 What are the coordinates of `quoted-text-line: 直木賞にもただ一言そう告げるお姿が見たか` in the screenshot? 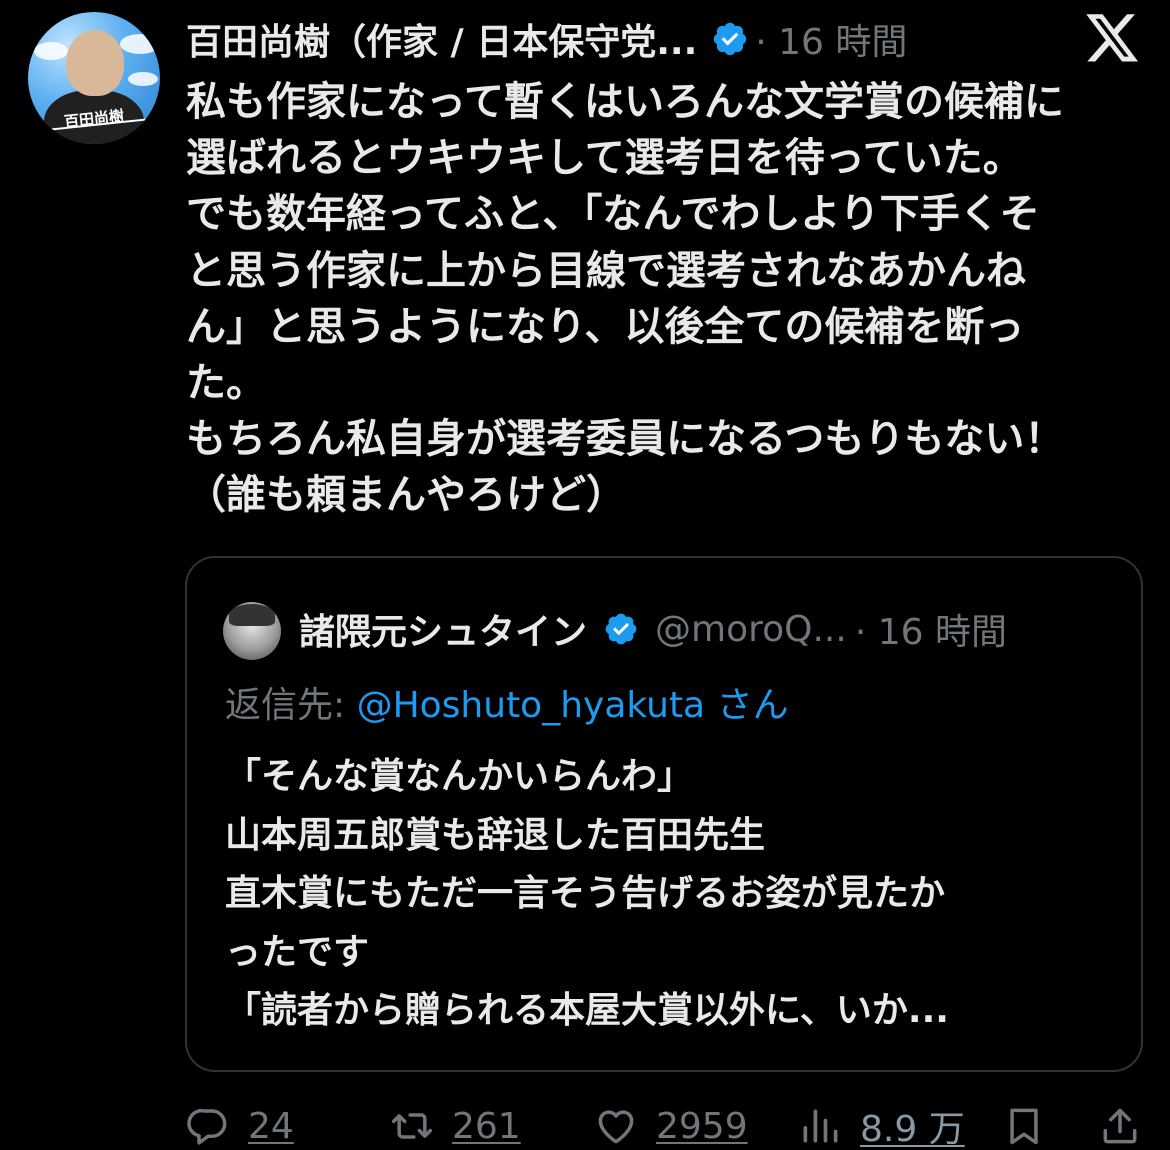 It's located at (585, 894).